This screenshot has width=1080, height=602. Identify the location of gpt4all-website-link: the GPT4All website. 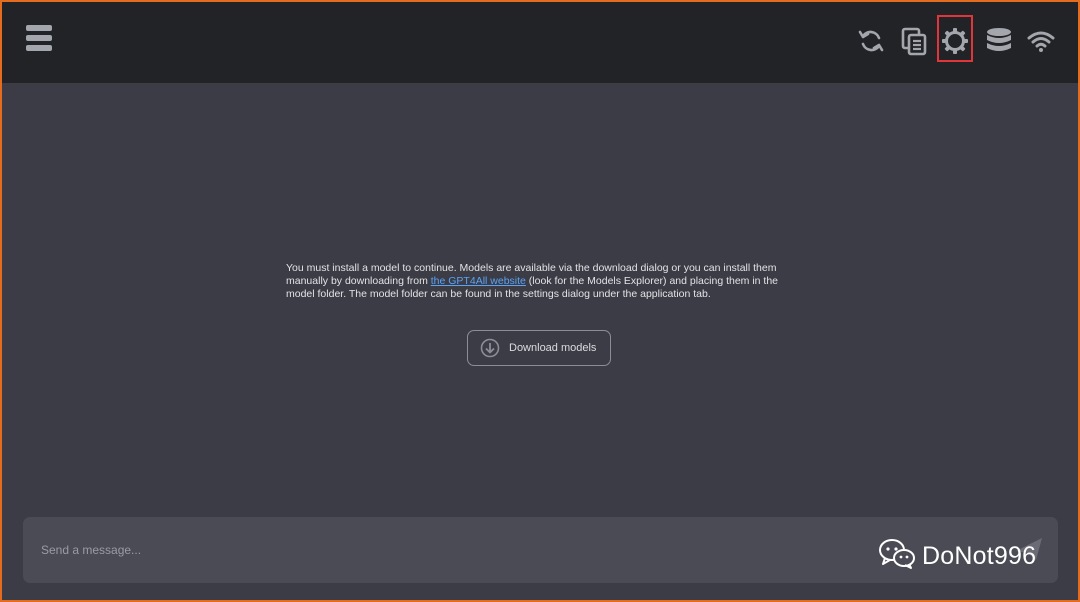
(478, 281).